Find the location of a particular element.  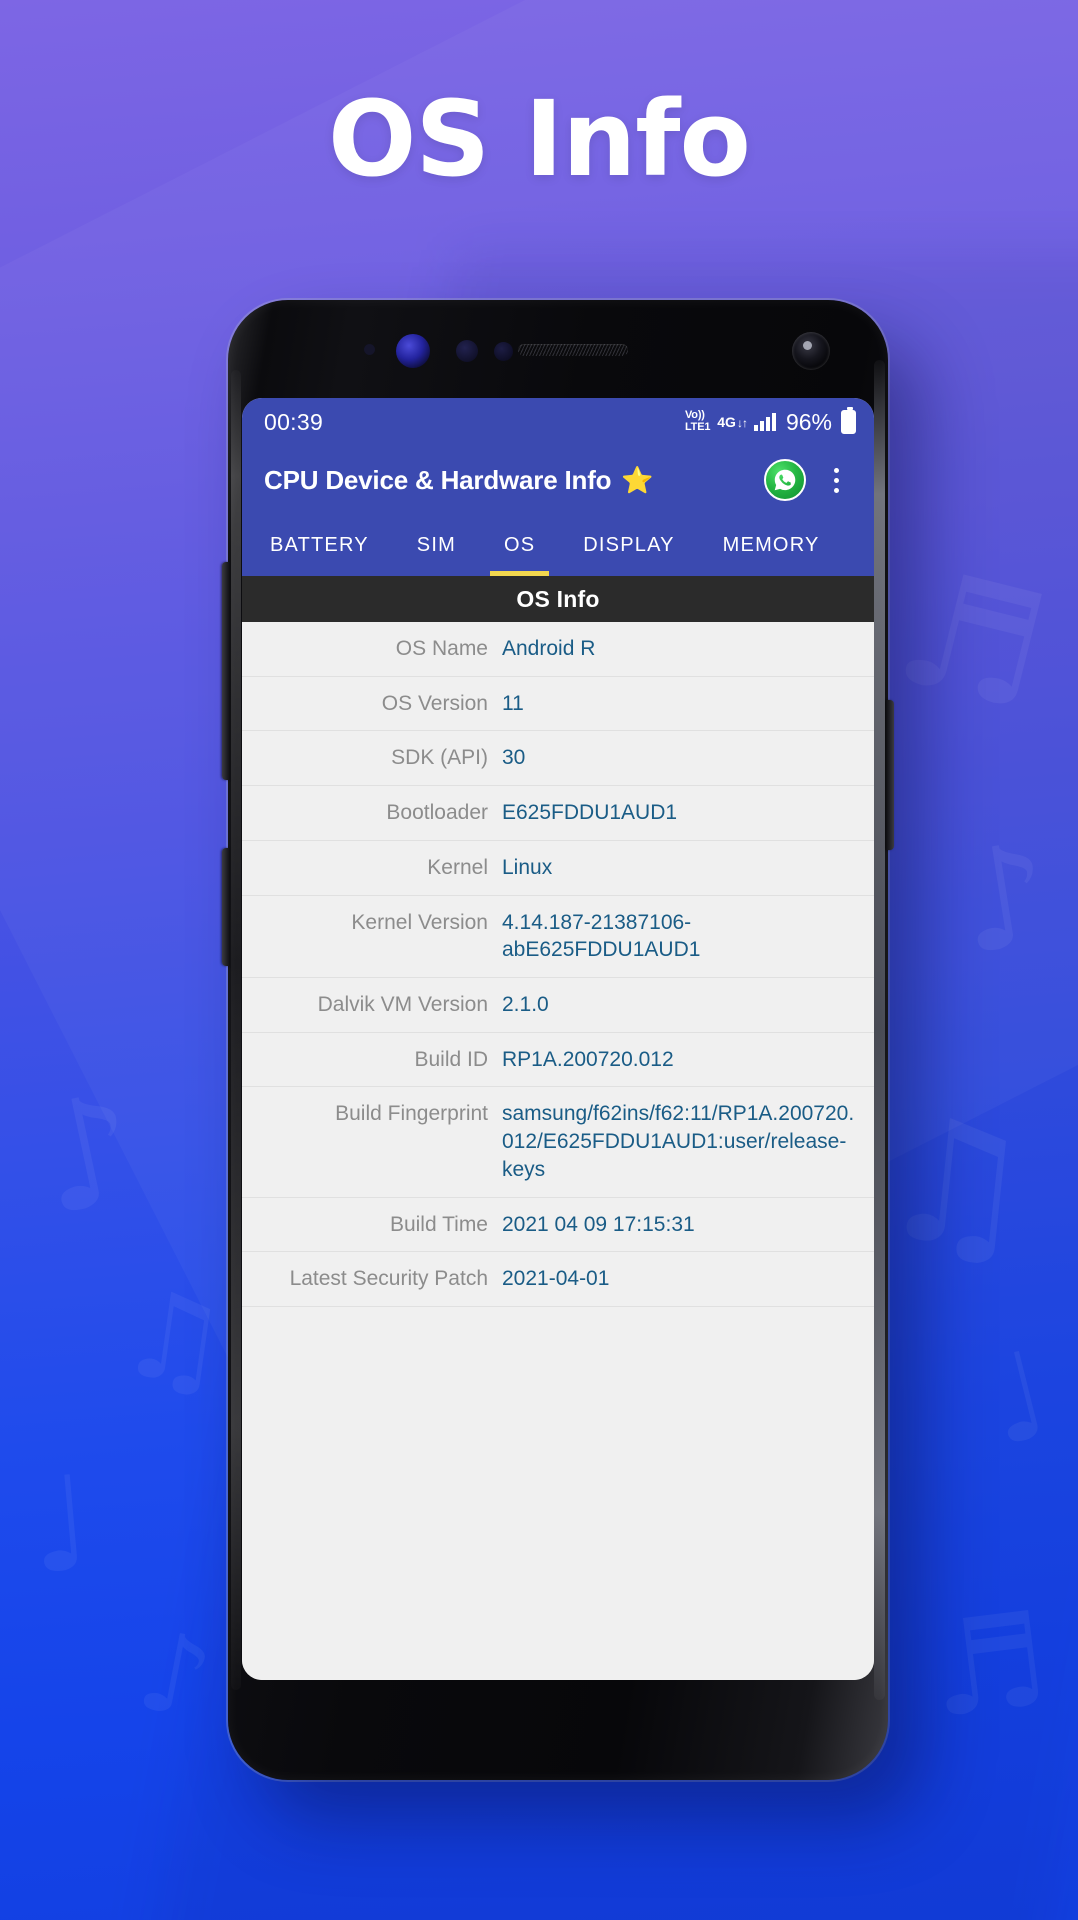

tab-label: OS is located at coordinates (519, 544).